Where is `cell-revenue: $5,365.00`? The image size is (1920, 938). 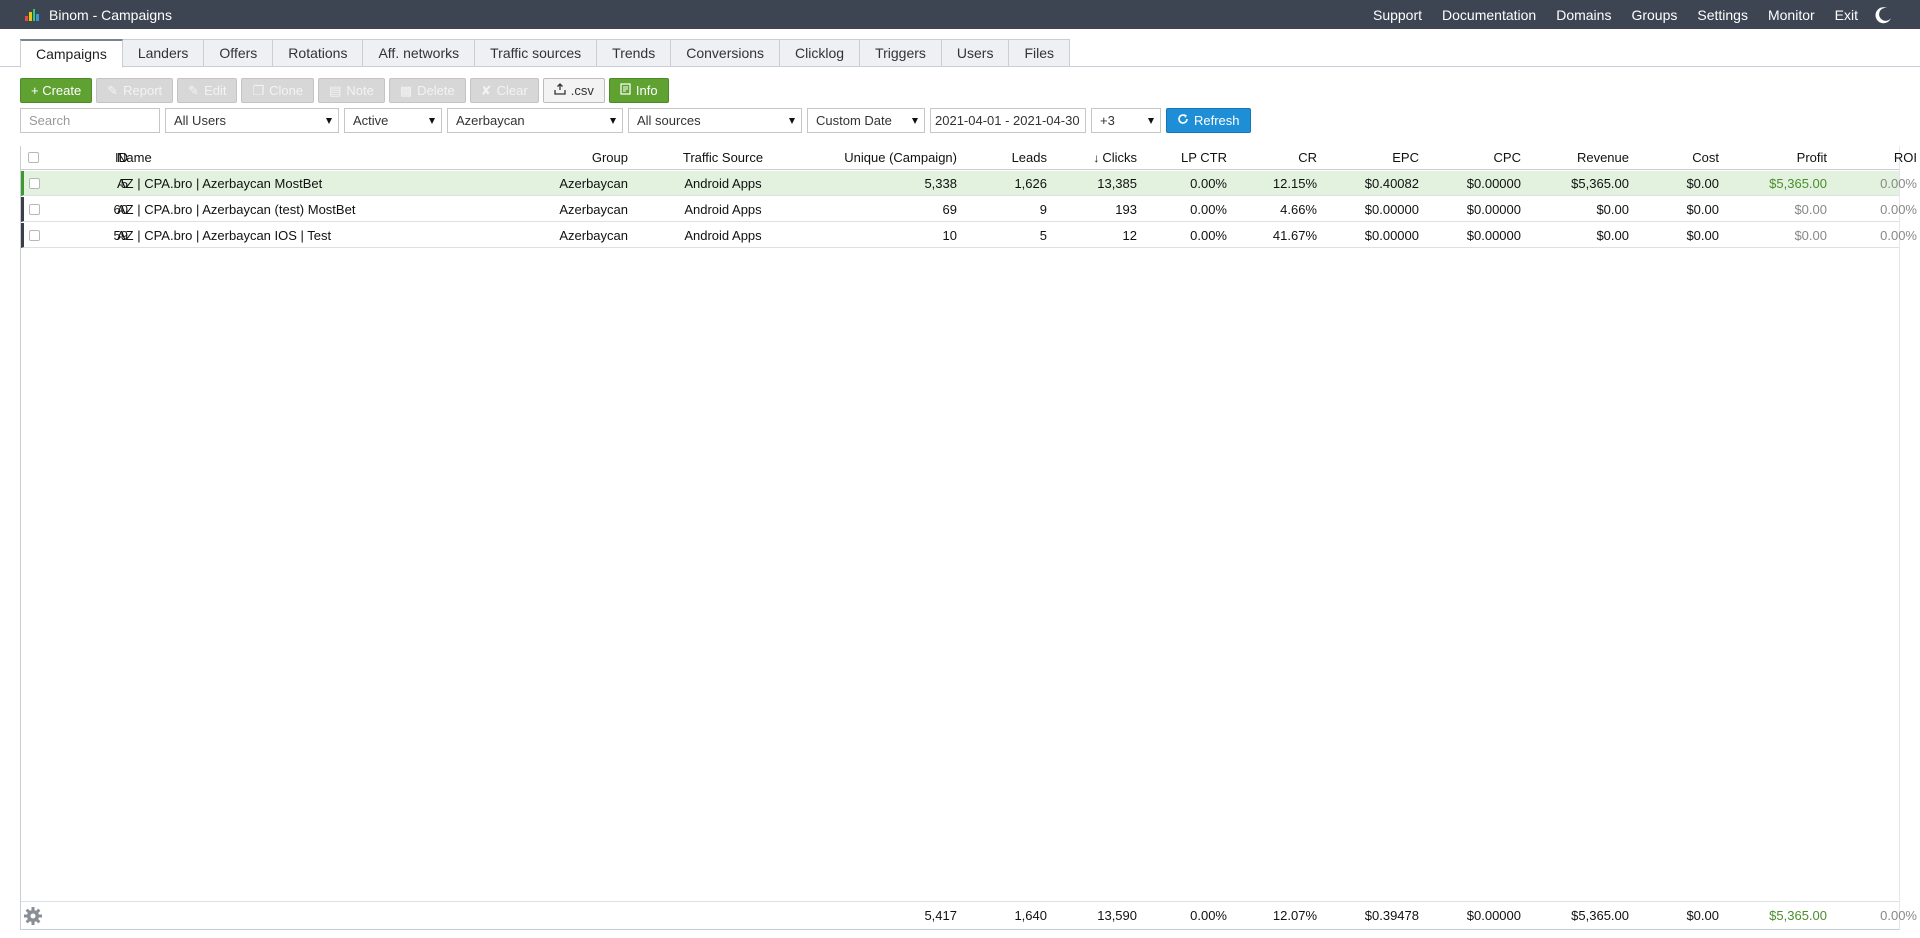
cell-revenue: $5,365.00 is located at coordinates (1600, 183).